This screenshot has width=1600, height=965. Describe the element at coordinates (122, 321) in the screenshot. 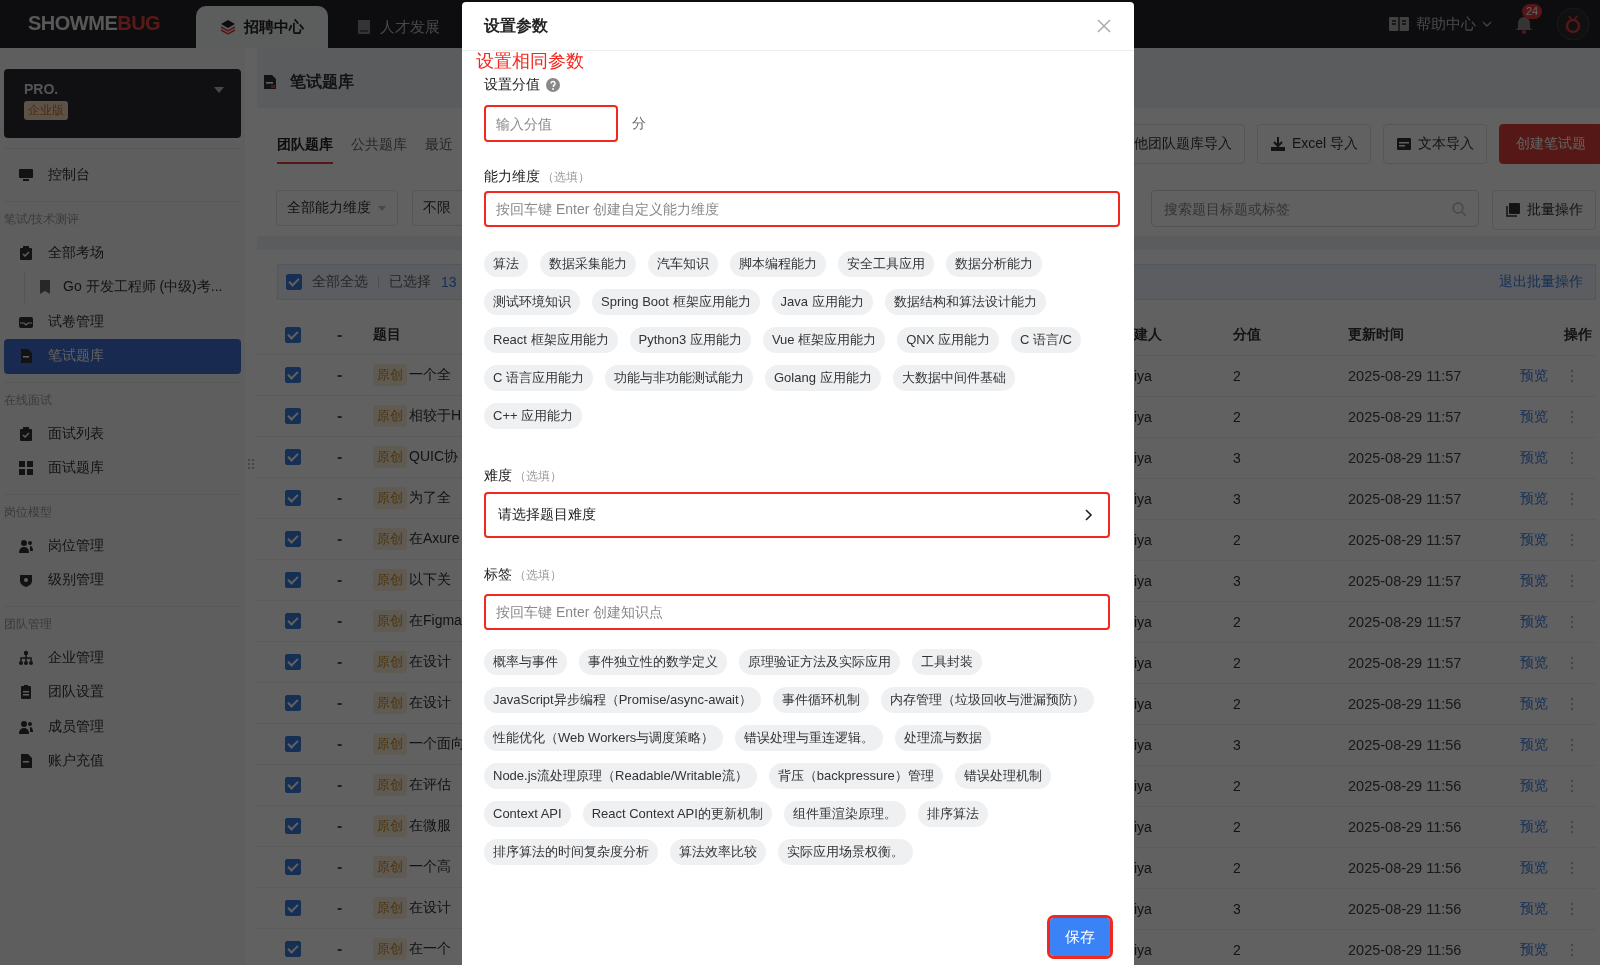

I see `sidebar-item: 试卷管理` at that location.